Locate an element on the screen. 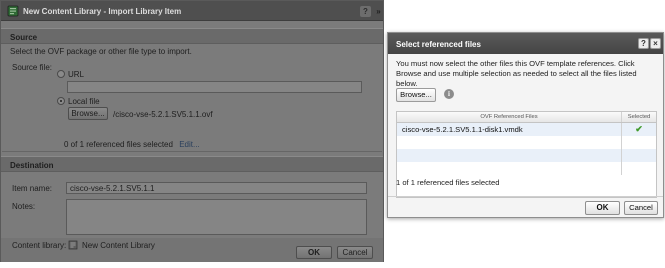  section-divider is located at coordinates (192, 151).